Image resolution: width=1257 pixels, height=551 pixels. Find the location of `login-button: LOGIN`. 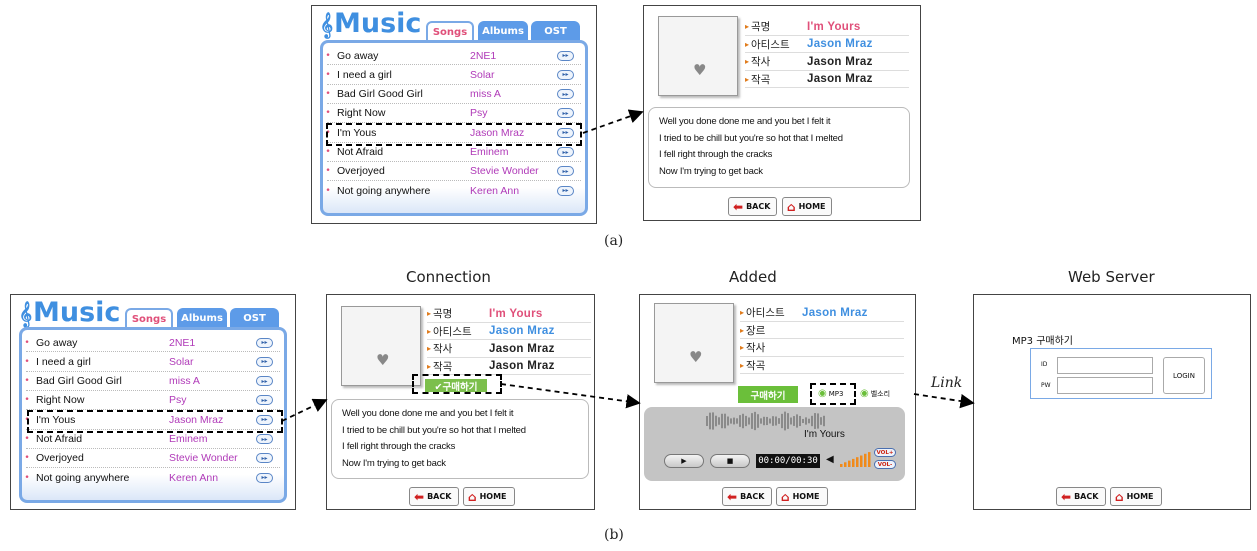

login-button: LOGIN is located at coordinates (1184, 375).